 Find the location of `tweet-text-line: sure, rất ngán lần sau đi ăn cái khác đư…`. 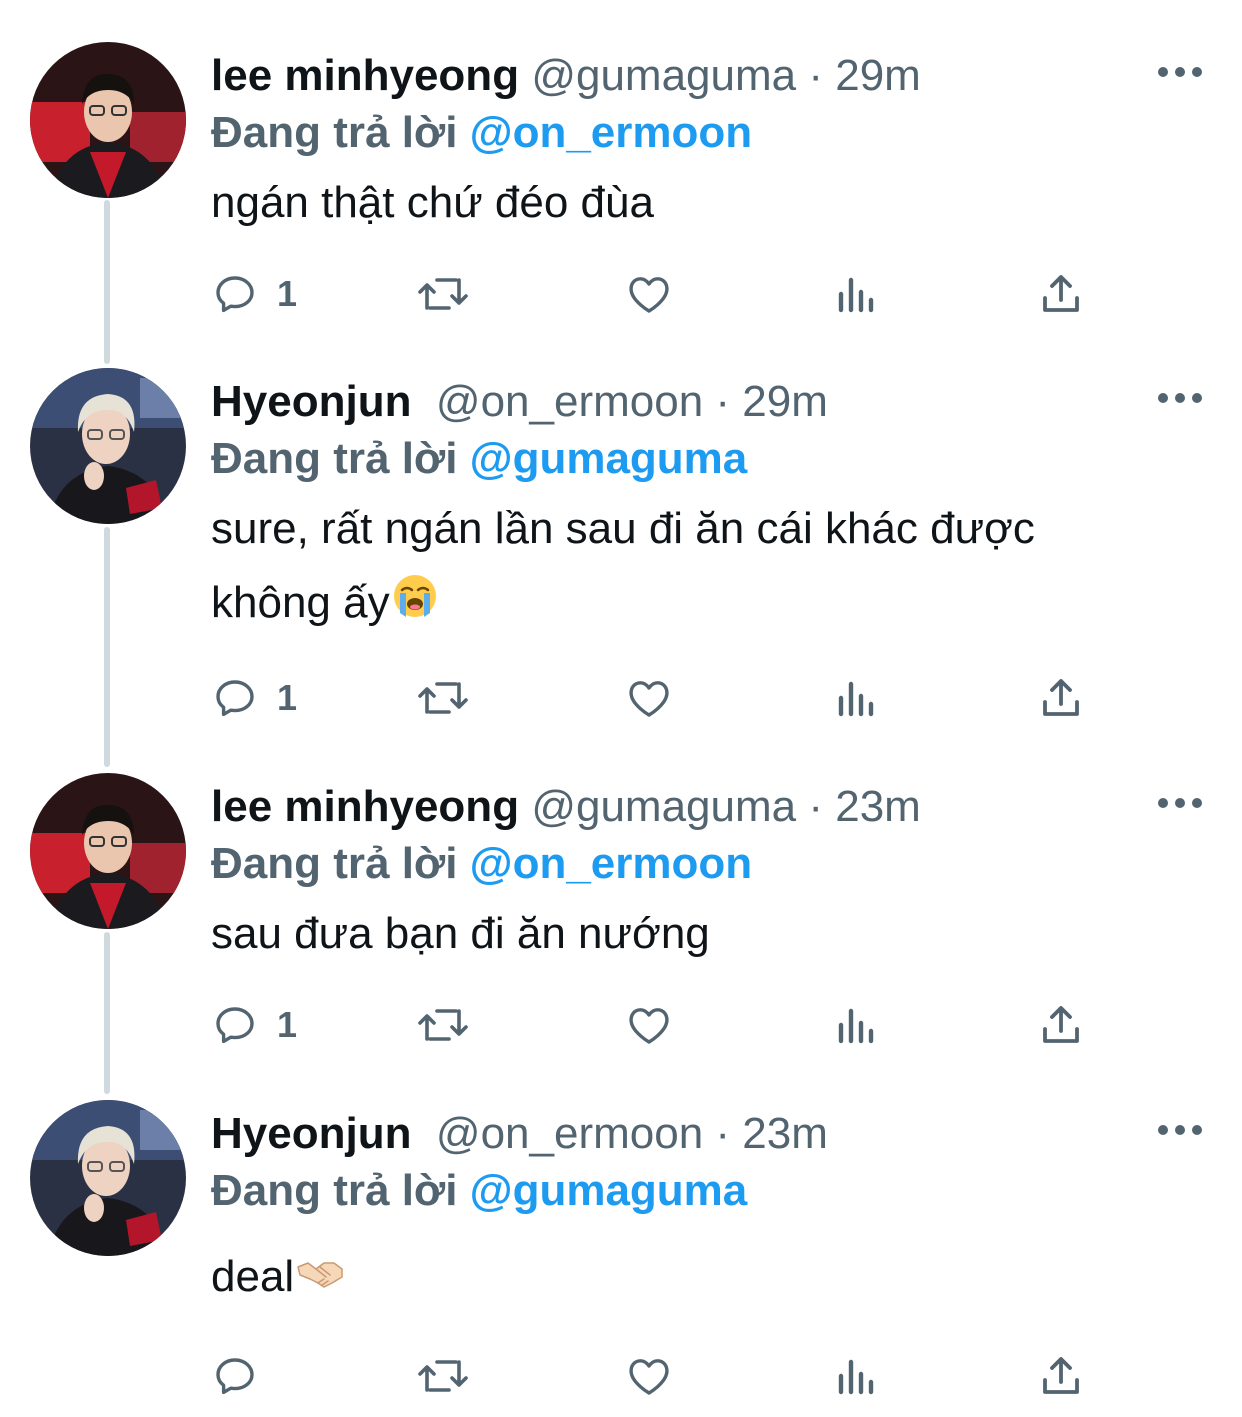

tweet-text-line: sure, rất ngán lần sau đi ăn cái khác đư… is located at coordinates (623, 528).